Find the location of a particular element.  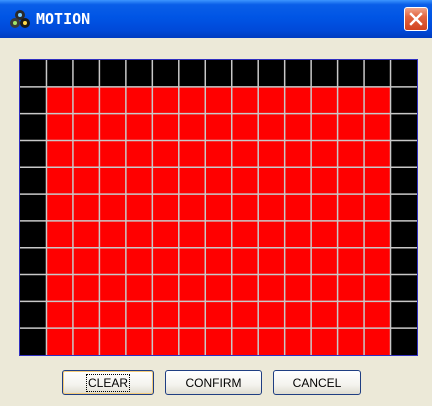

clear-button: CLEAR is located at coordinates (108, 382).